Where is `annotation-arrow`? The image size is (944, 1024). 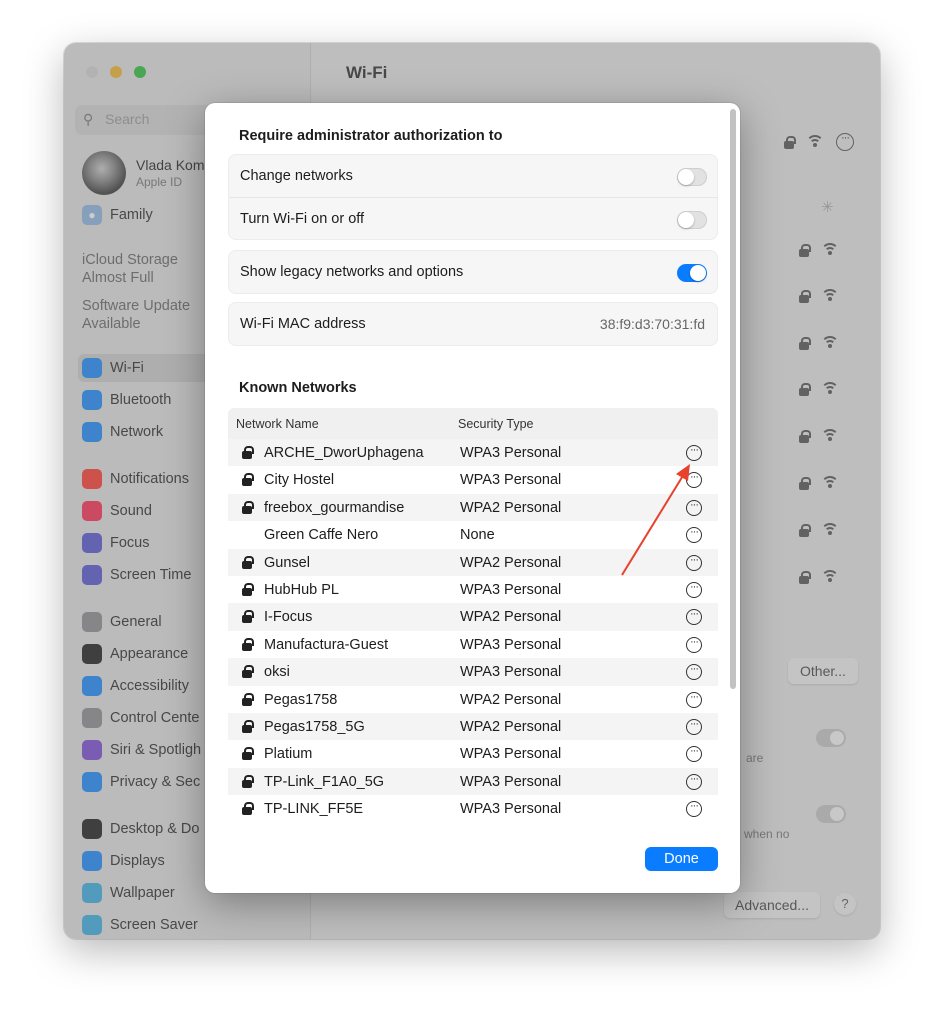 annotation-arrow is located at coordinates (655, 520).